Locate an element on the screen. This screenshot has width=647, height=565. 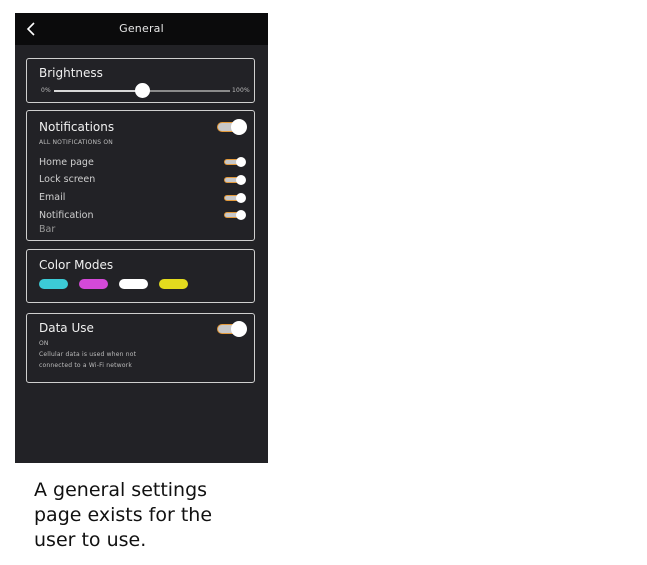
color-modes-card: Color Modes is located at coordinates (140, 276).